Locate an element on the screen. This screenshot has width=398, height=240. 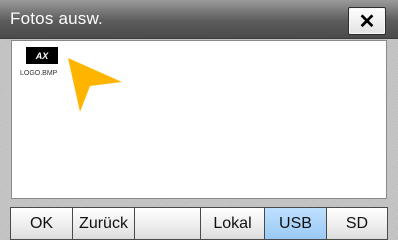
local-source-button: Lokal is located at coordinates (232, 223).